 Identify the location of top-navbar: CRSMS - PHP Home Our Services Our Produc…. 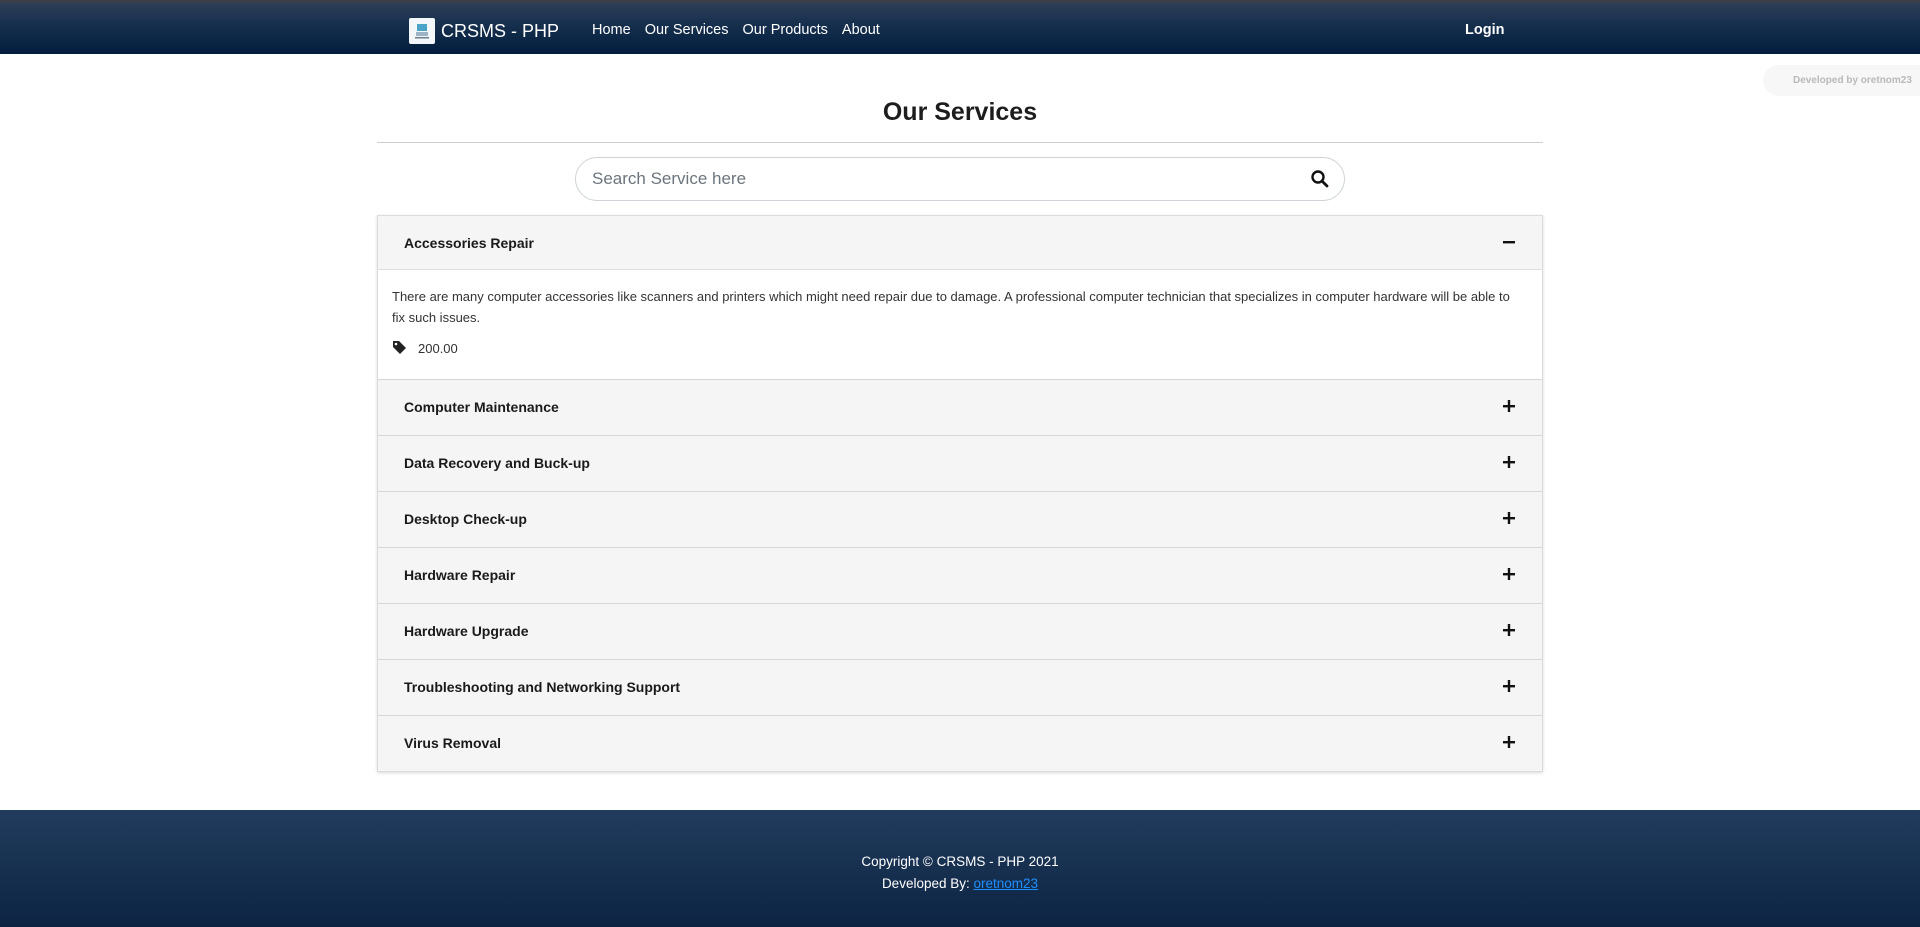
(960, 27).